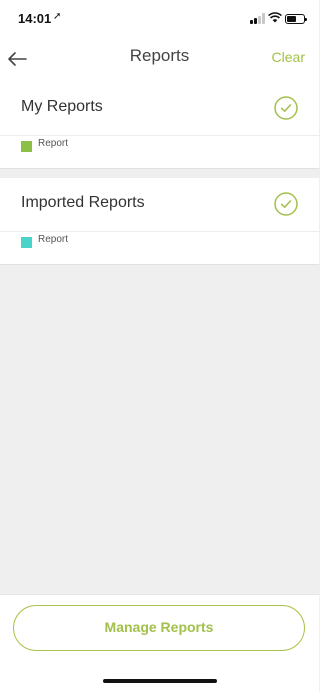 The image size is (320, 692). I want to click on location-arrow-icon: ➚, so click(57, 16).